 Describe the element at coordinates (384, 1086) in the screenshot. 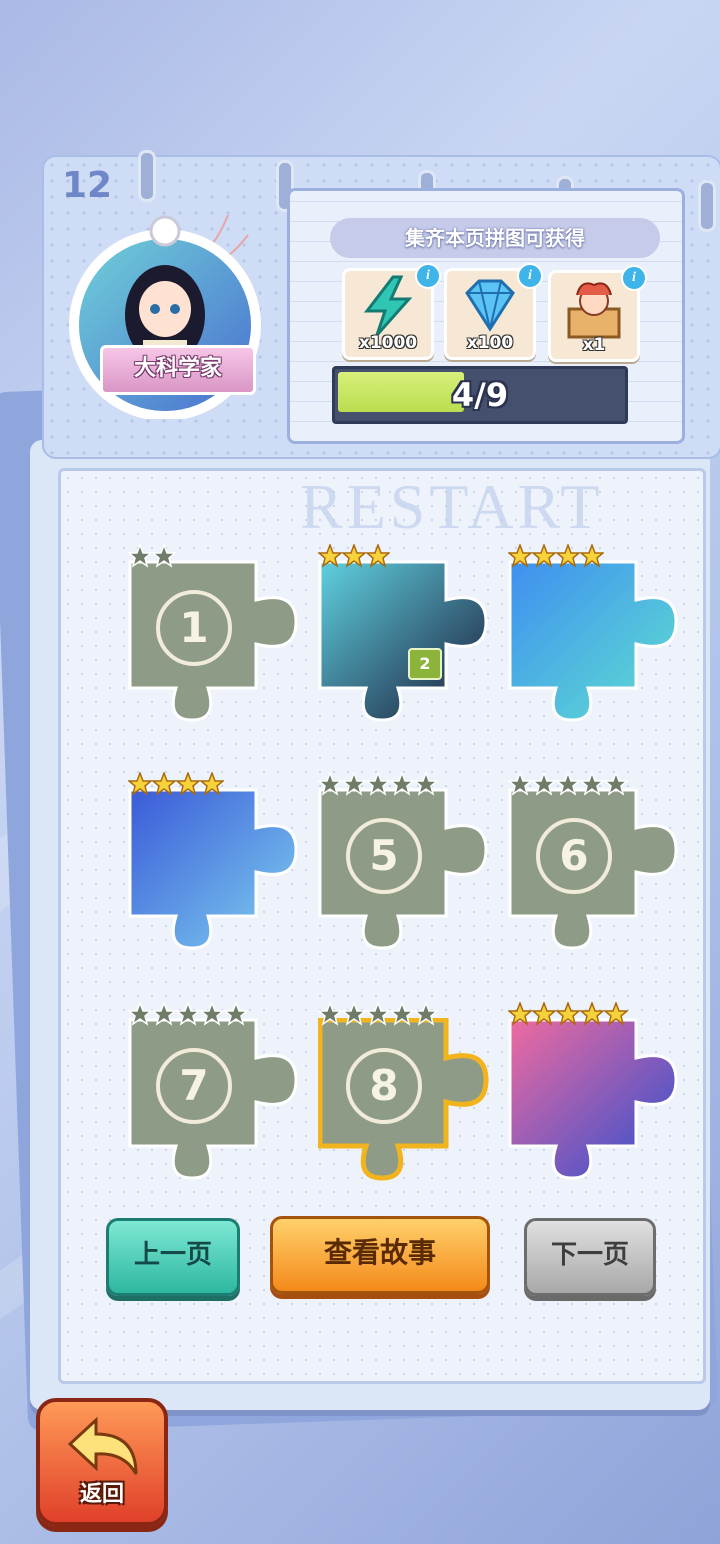

I see `piece-number: 8` at that location.